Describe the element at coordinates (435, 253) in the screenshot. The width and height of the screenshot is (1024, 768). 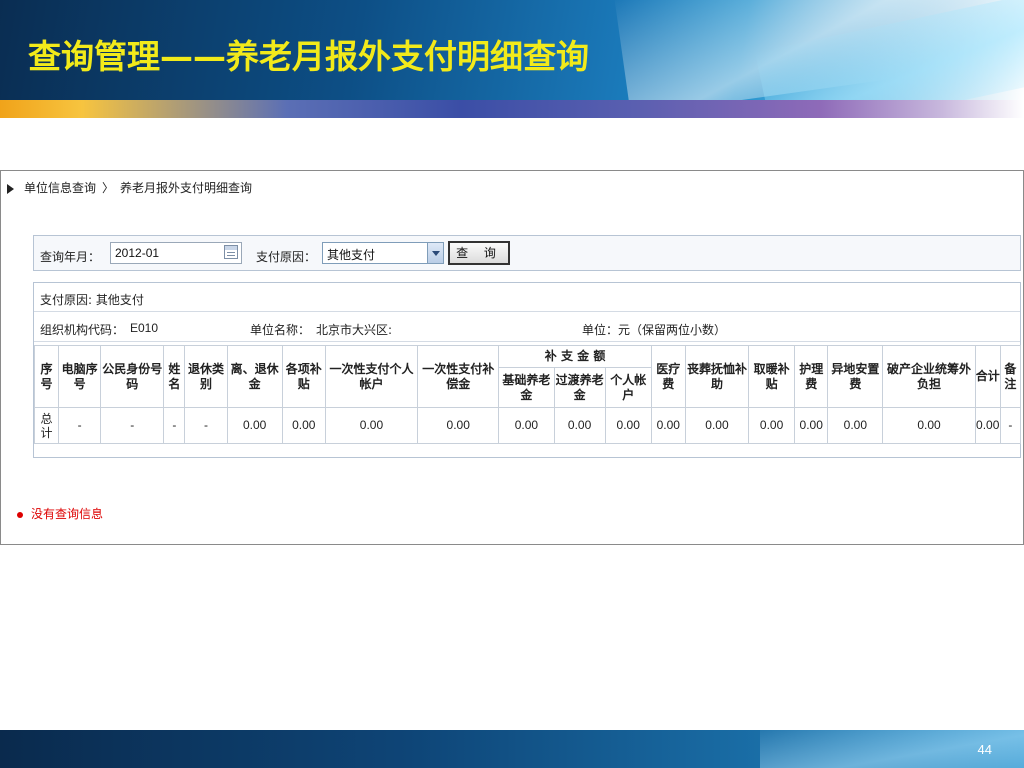
I see `chevron-down-icon` at that location.